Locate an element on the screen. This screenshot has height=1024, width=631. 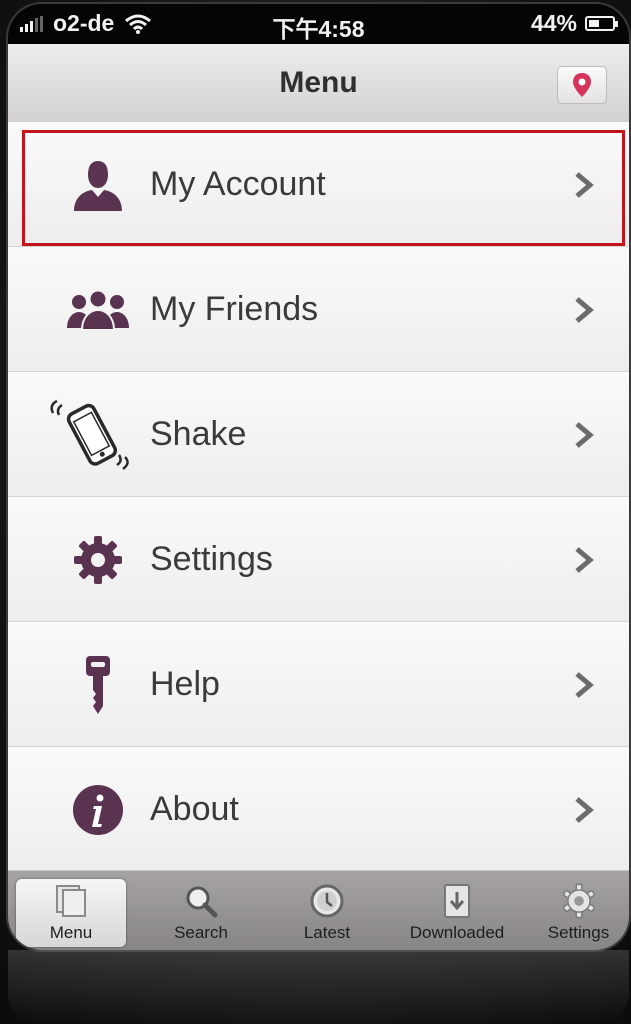
menu-item-label: About is located at coordinates (194, 809).